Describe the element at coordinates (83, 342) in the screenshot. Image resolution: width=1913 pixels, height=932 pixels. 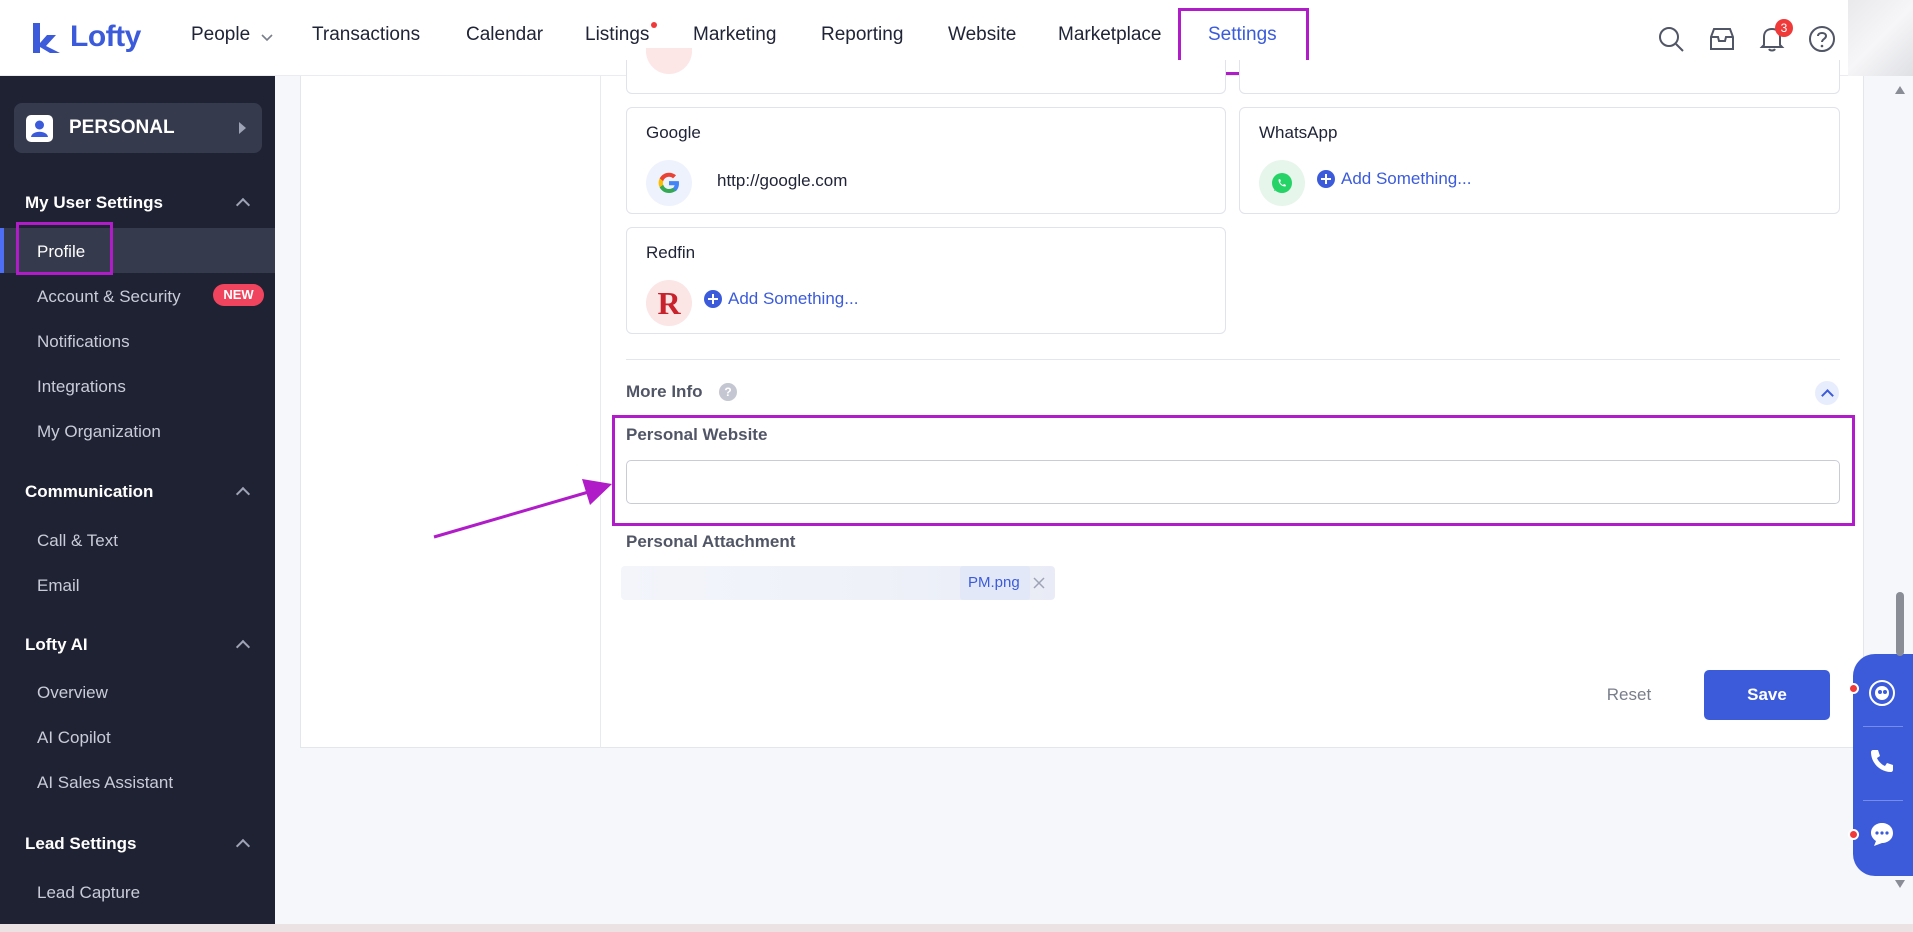
I see `sidebar-item-notifications: Notifications` at that location.